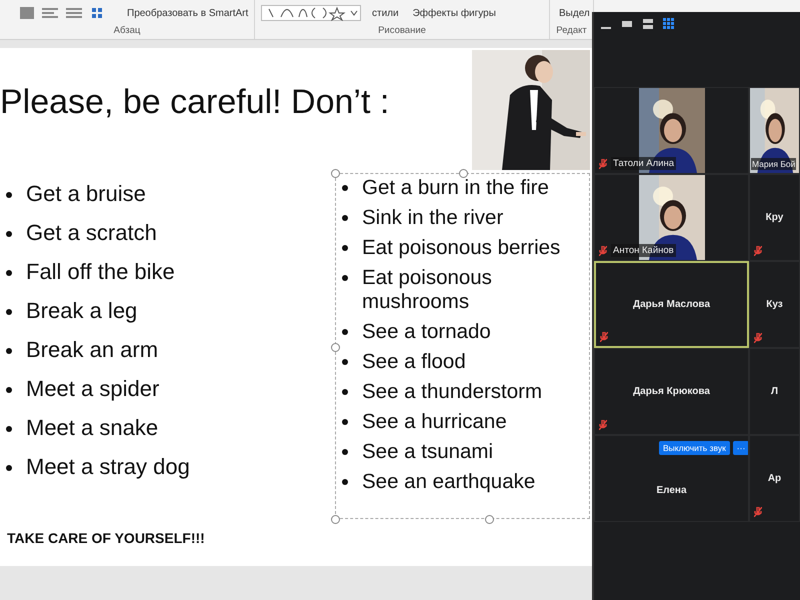  Describe the element at coordinates (671, 478) in the screenshot. I see `participant-tile: Выключить звук ··· Елена` at that location.